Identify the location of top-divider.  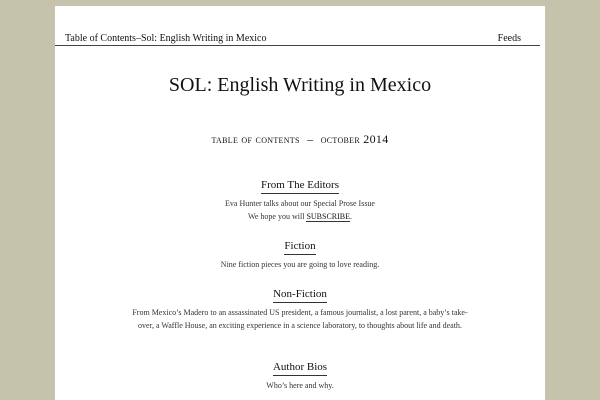
(297, 45).